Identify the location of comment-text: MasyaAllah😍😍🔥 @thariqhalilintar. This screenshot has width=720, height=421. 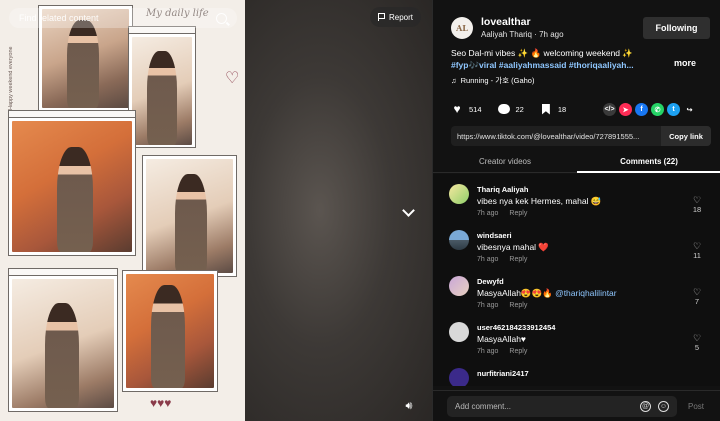
(547, 293).